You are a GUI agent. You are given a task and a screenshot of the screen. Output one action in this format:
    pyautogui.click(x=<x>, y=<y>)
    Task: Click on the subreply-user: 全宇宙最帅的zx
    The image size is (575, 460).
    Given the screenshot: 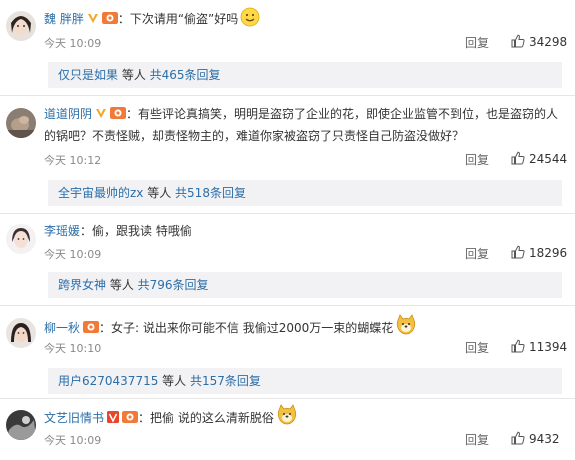 What is the action you would take?
    pyautogui.click(x=100, y=193)
    